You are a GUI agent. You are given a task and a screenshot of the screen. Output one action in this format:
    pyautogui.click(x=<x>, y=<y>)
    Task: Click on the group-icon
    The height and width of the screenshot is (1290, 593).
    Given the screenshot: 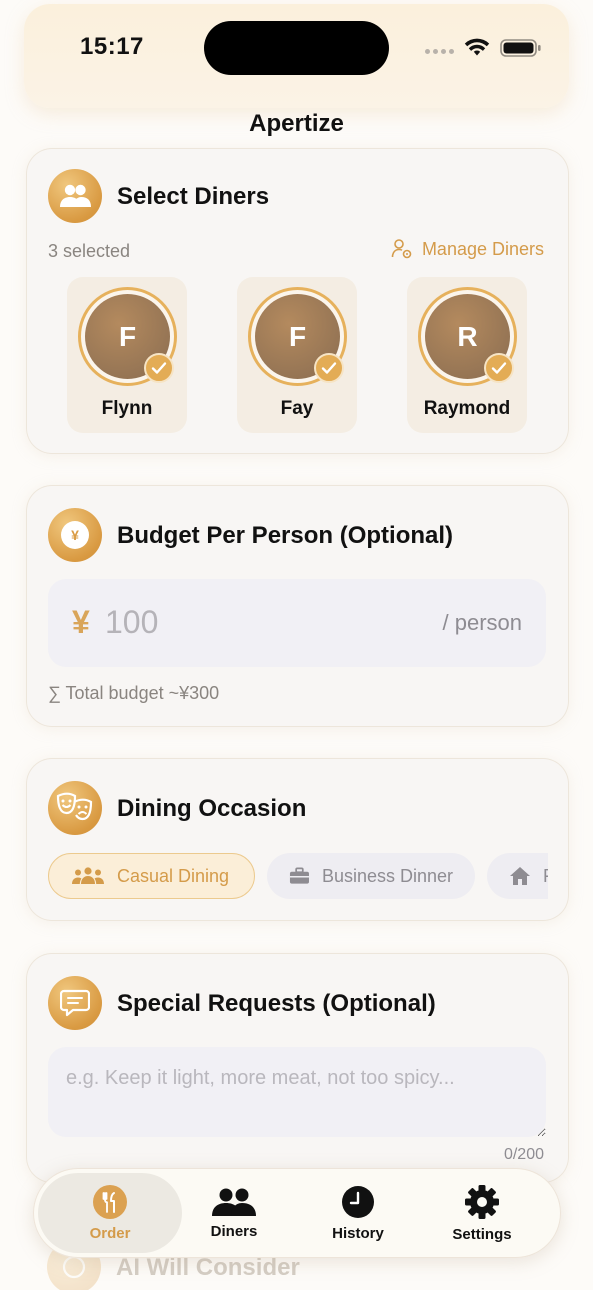 What is the action you would take?
    pyautogui.click(x=88, y=875)
    